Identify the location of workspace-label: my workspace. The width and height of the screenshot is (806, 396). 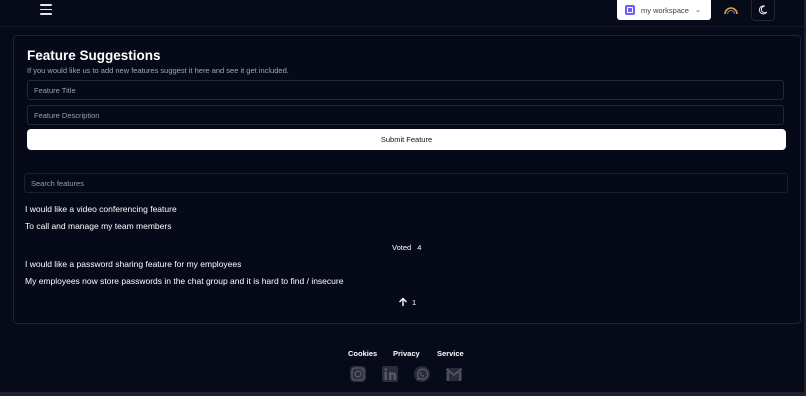
(665, 10).